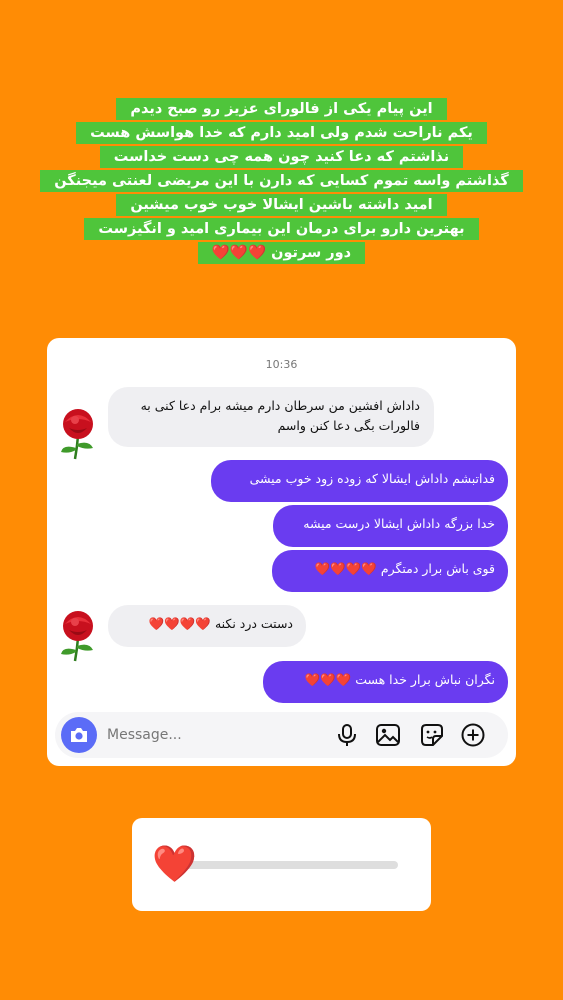  I want to click on outgoing-message: نگران نباش برار خدا هست ❤️❤️❤️, so click(385, 682).